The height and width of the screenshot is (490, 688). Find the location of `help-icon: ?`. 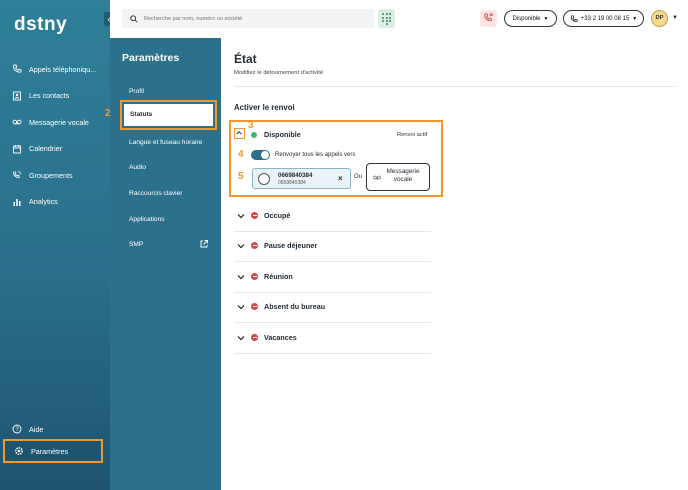

help-icon: ? is located at coordinates (17, 429).